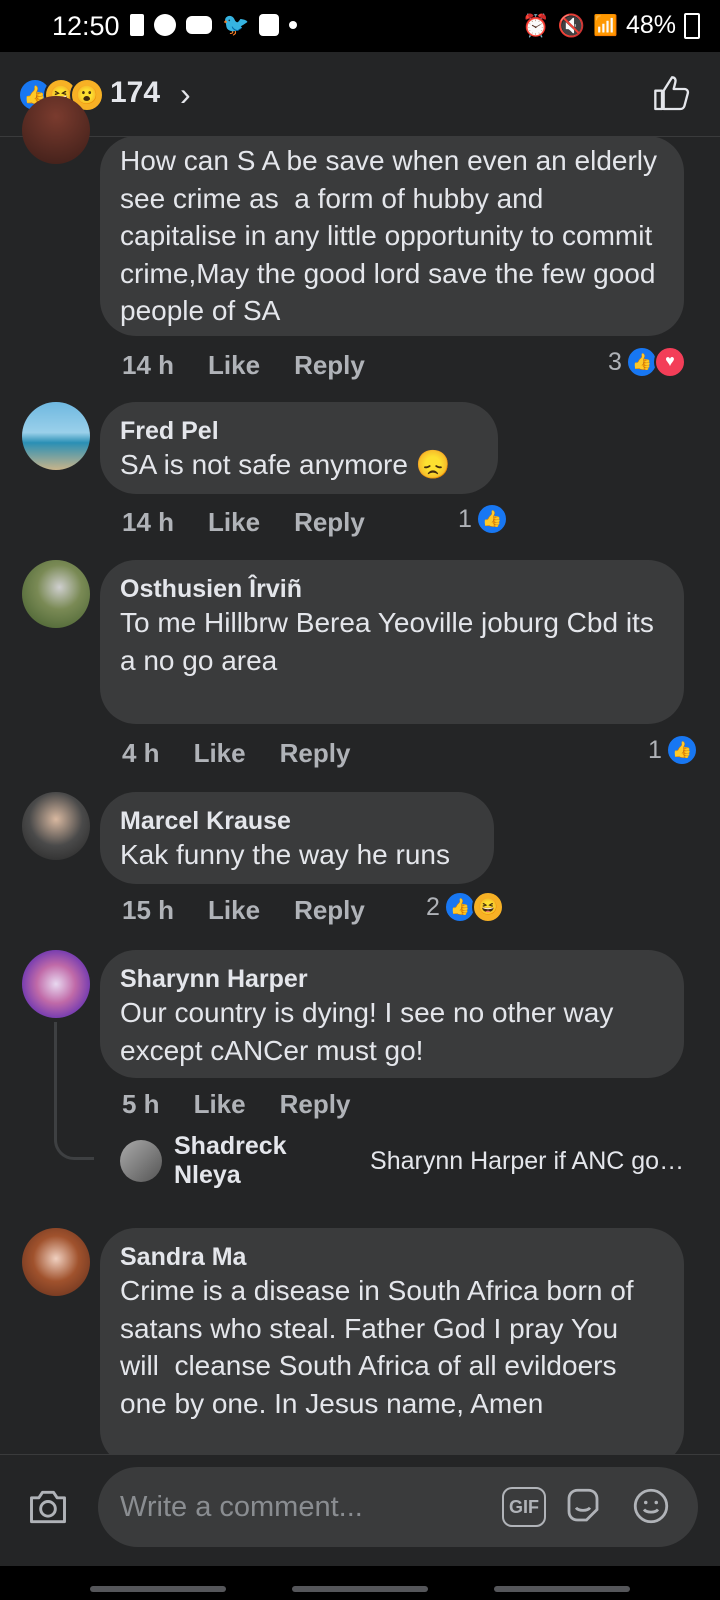 The height and width of the screenshot is (1600, 720). What do you see at coordinates (48, 1507) in the screenshot?
I see `camera-icon` at bounding box center [48, 1507].